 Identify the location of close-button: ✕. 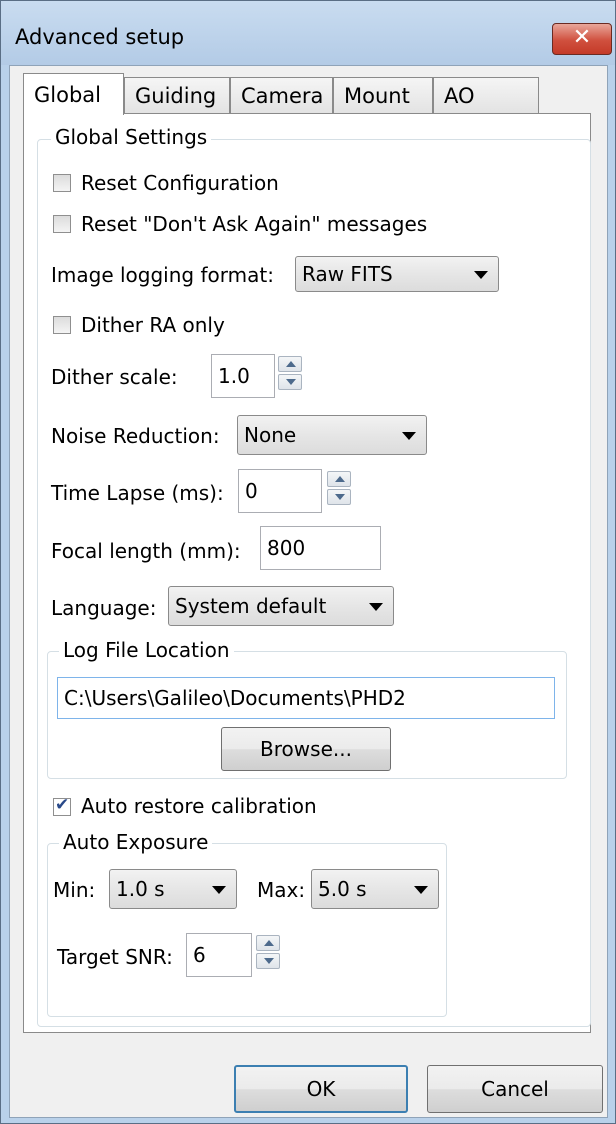
(582, 39).